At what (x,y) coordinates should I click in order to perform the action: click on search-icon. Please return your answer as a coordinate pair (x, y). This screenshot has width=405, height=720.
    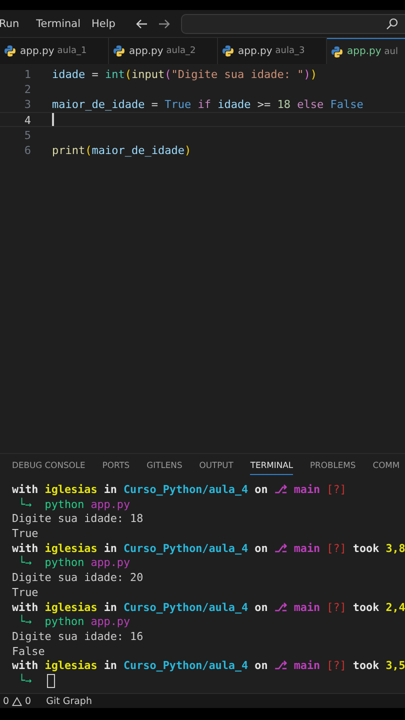
    Looking at the image, I should click on (392, 24).